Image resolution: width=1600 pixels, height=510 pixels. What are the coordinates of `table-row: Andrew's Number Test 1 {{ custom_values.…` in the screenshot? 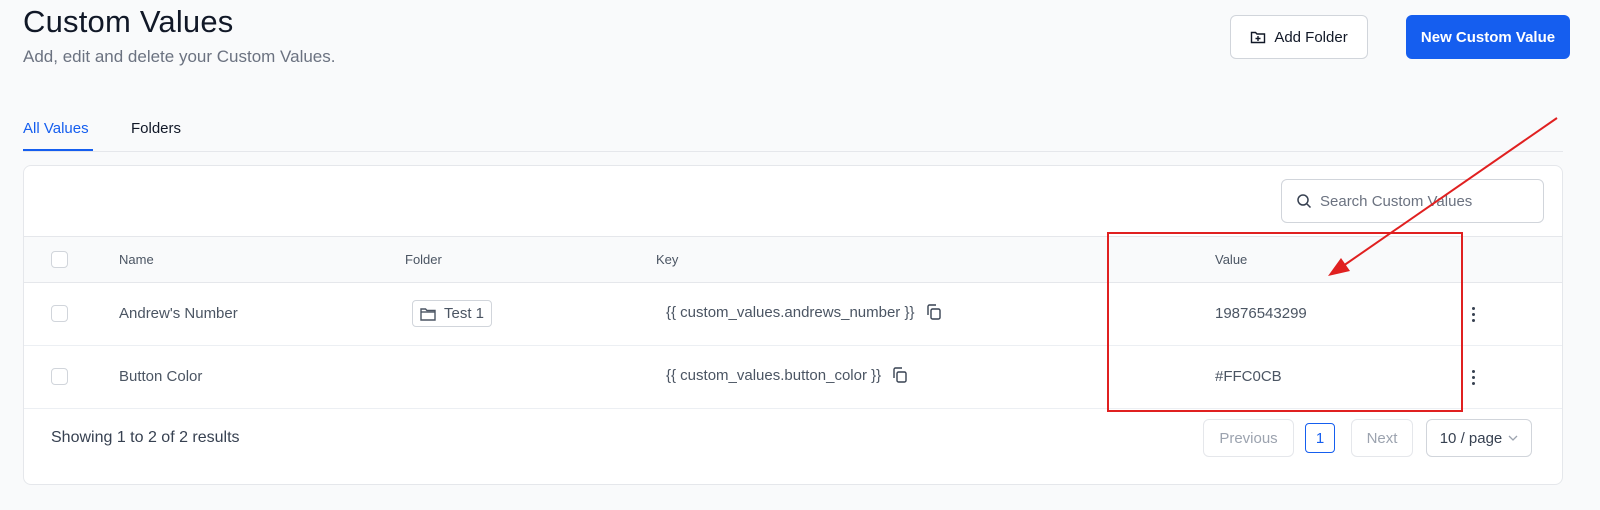 It's located at (793, 314).